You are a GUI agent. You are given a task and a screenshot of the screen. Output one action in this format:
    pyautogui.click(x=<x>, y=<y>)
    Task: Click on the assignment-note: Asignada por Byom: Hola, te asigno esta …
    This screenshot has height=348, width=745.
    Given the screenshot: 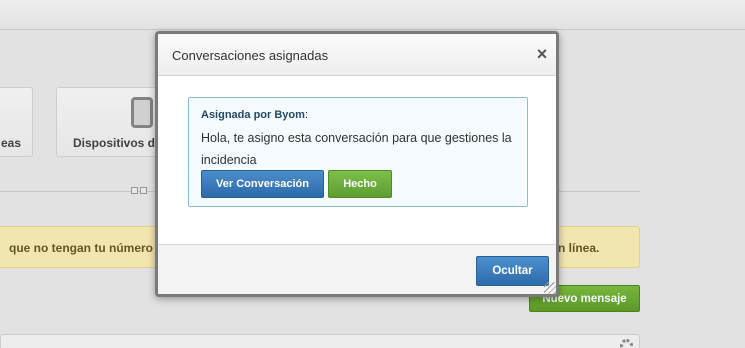 What is the action you would take?
    pyautogui.click(x=358, y=152)
    